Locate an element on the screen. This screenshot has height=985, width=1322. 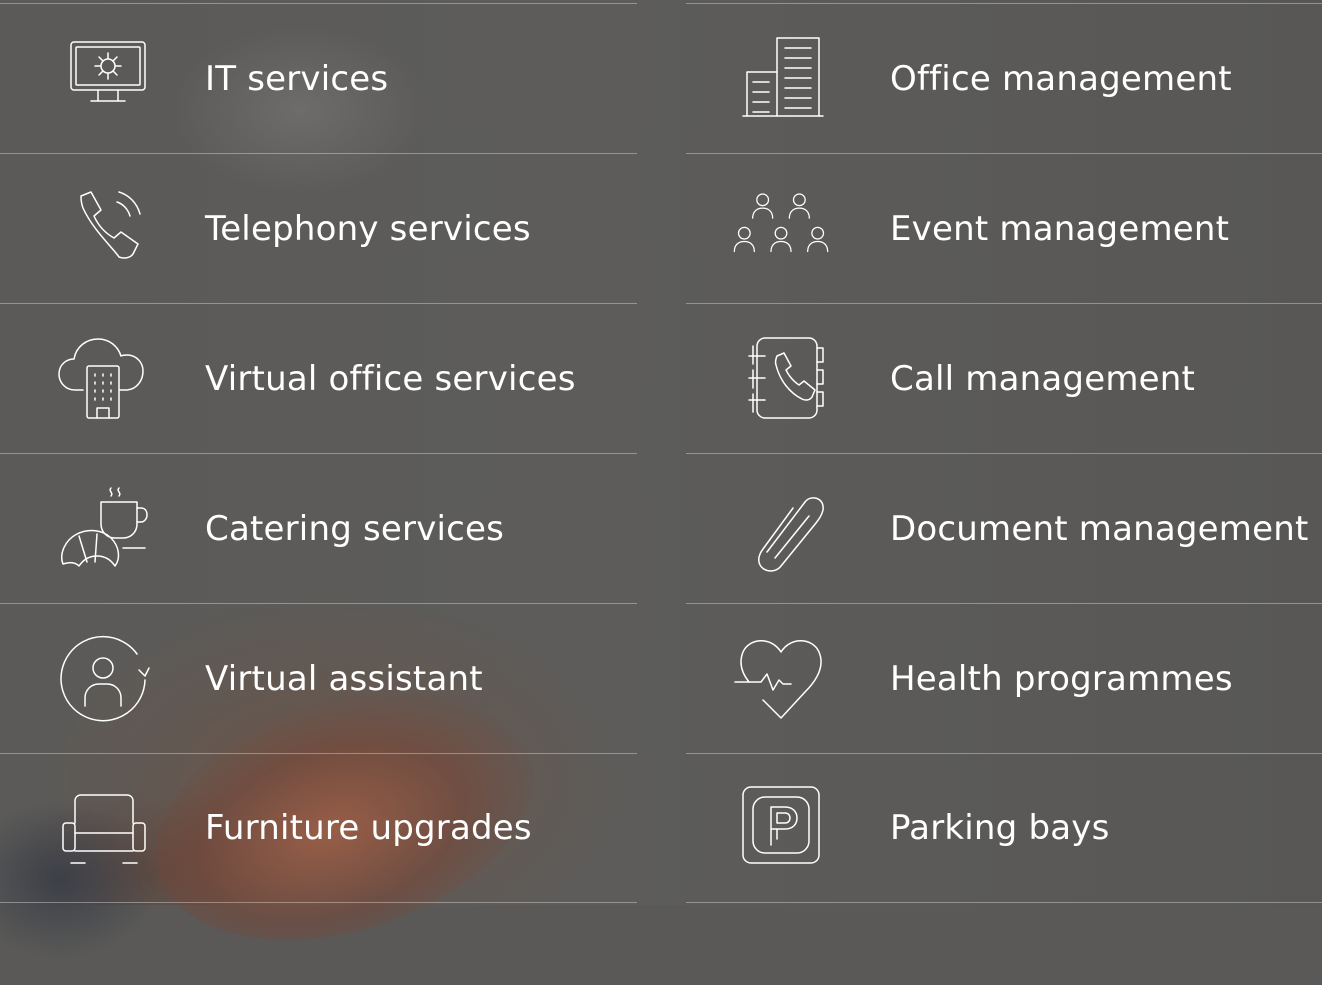
service-item-furniture: Furniture upgrades is located at coordinates (318, 828).